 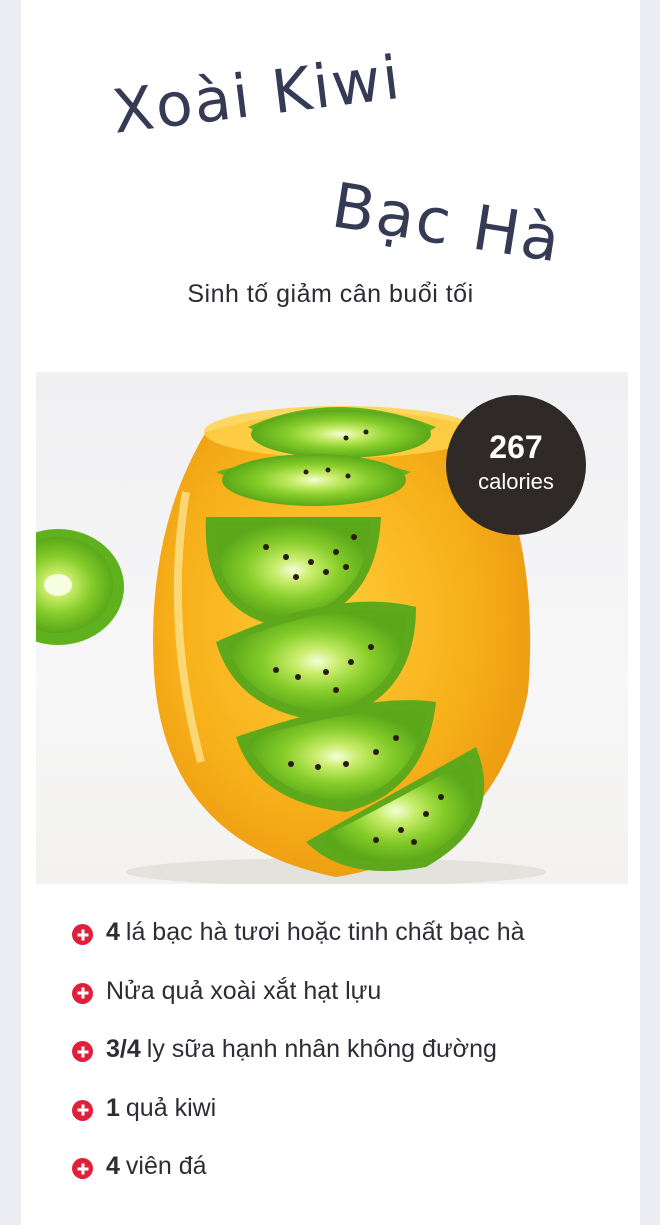 I want to click on calorie-value: 267, so click(x=516, y=447).